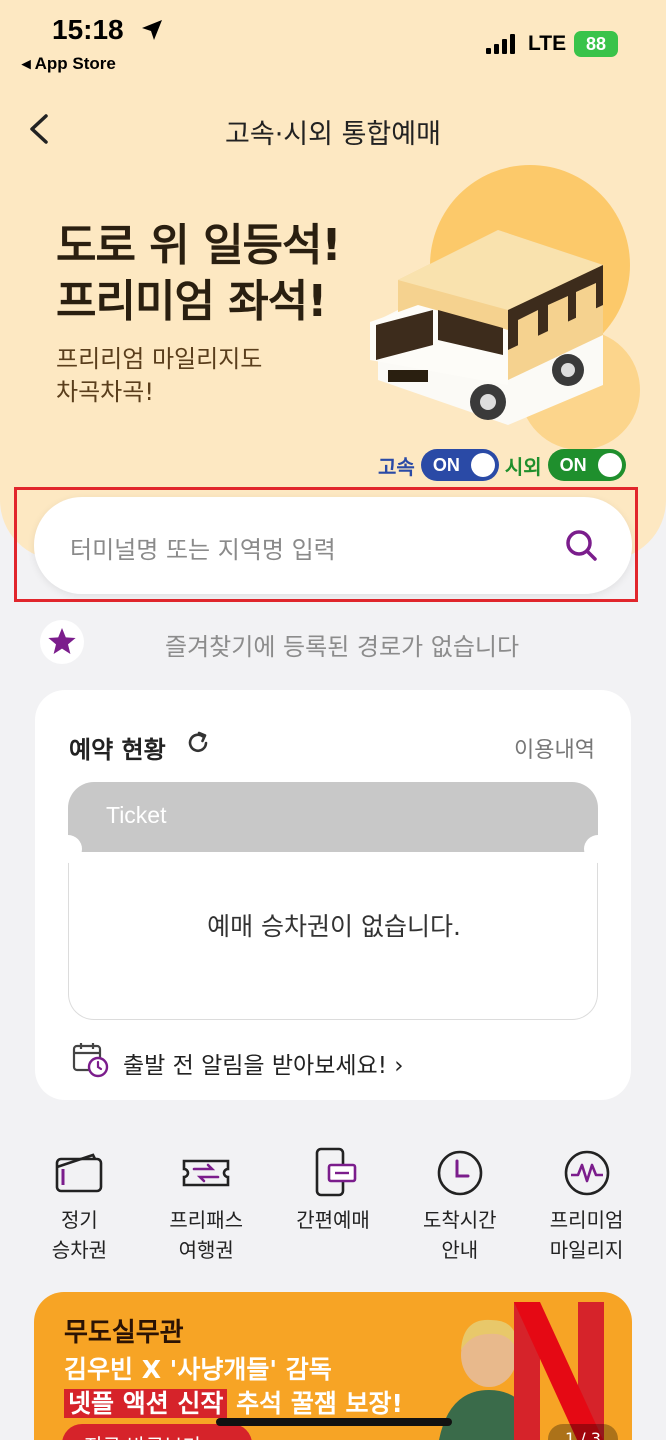 This screenshot has height=1440, width=666. I want to click on menu-label-line1: 프리패스, so click(206, 1220).